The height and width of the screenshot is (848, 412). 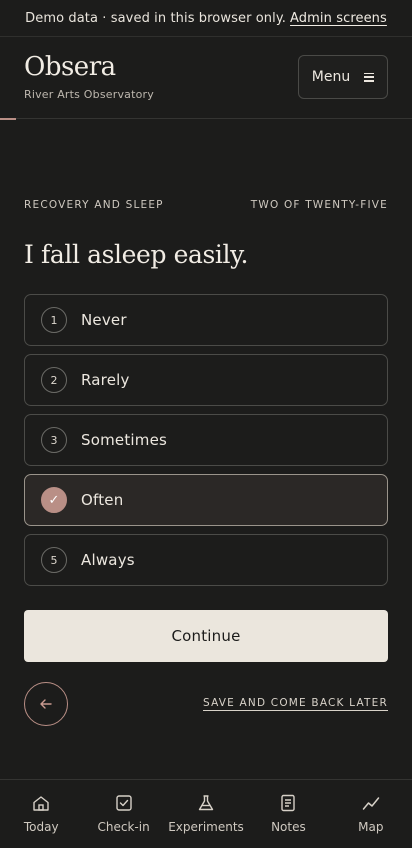 What do you see at coordinates (338, 18) in the screenshot?
I see `admin-screens-link: Admin screens` at bounding box center [338, 18].